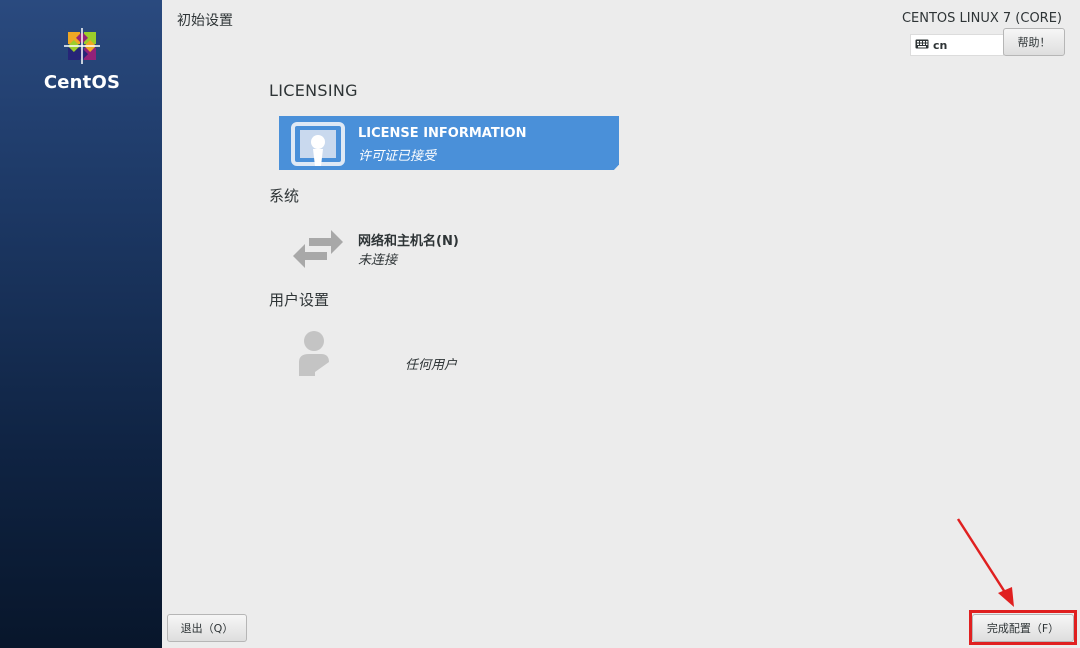  I want to click on spoke-user-status: 任何用户, so click(431, 365).